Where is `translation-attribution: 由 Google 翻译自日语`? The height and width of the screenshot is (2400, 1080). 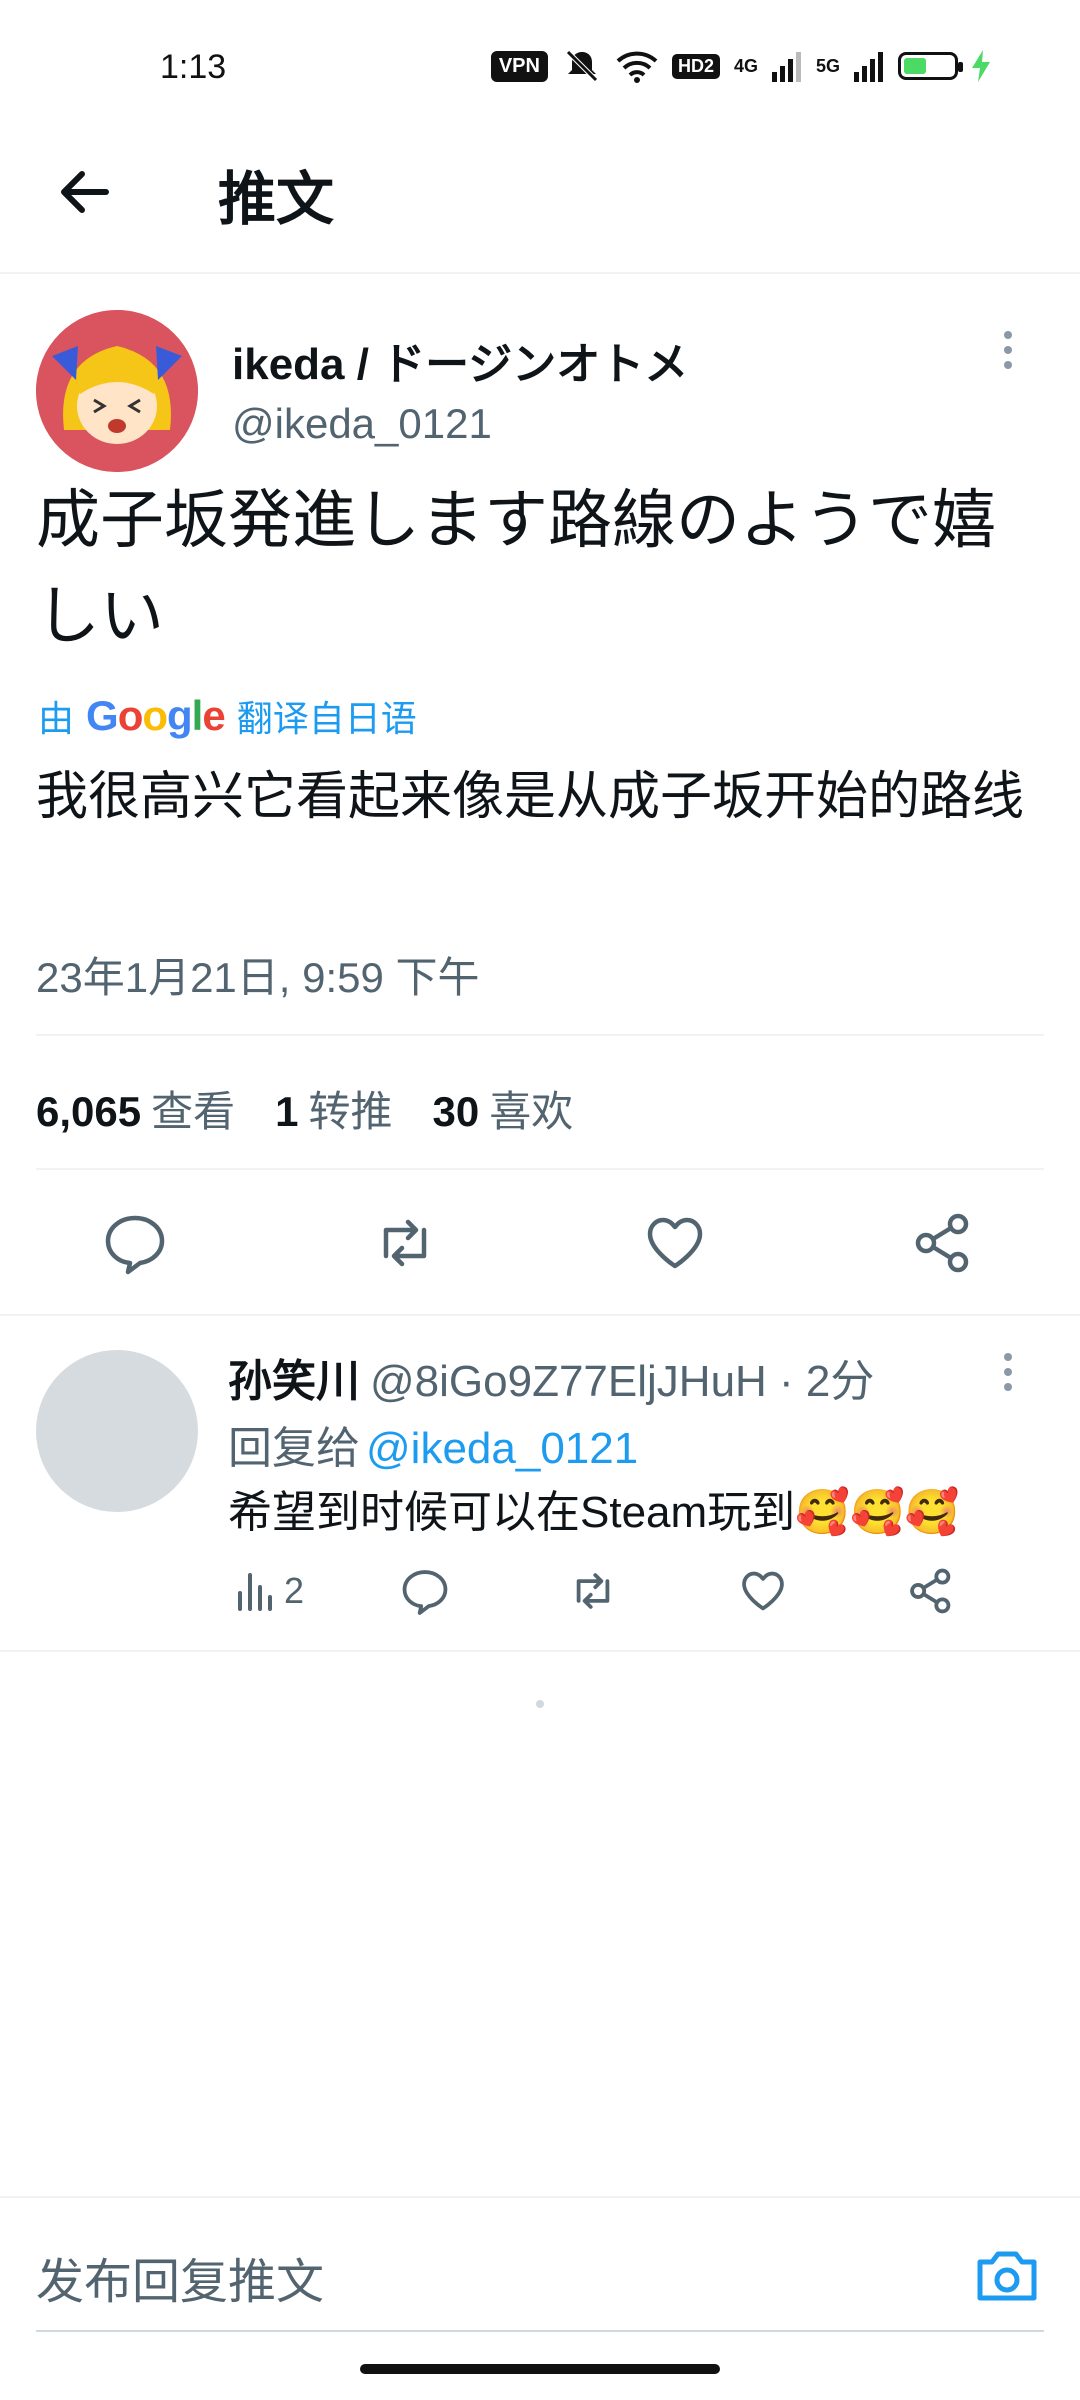 translation-attribution: 由 Google 翻译自日语 is located at coordinates (227, 716).